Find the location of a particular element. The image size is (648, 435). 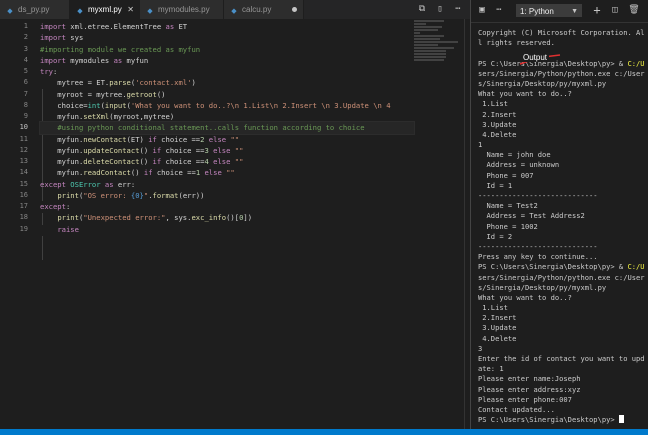

panel-more-icon: ⋯ is located at coordinates (499, 10).